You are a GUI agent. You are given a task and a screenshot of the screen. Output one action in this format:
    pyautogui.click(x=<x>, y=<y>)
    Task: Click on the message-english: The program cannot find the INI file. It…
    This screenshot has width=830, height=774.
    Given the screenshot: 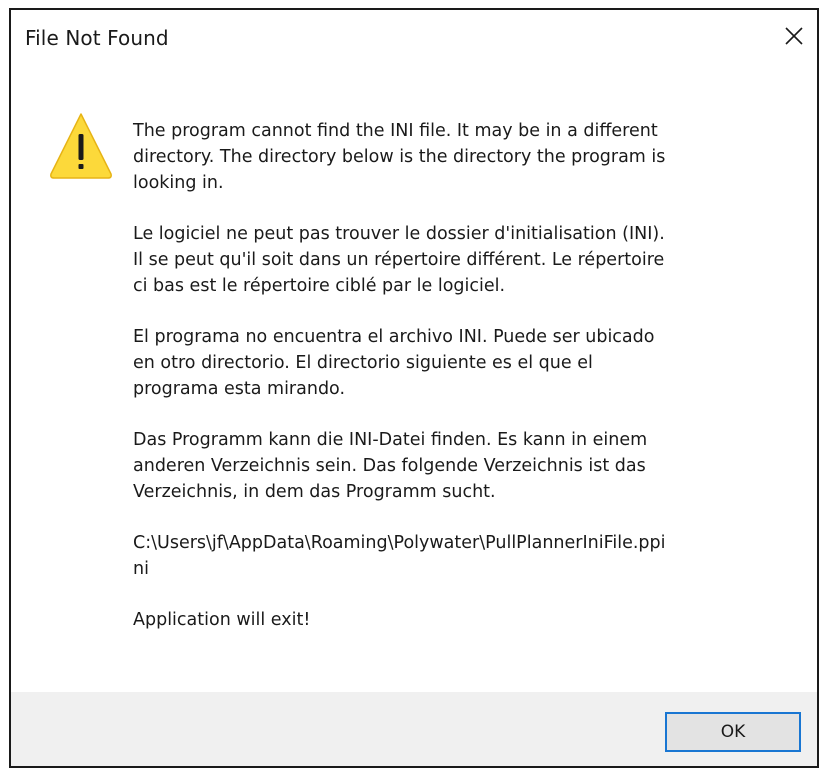 What is the action you would take?
    pyautogui.click(x=399, y=157)
    